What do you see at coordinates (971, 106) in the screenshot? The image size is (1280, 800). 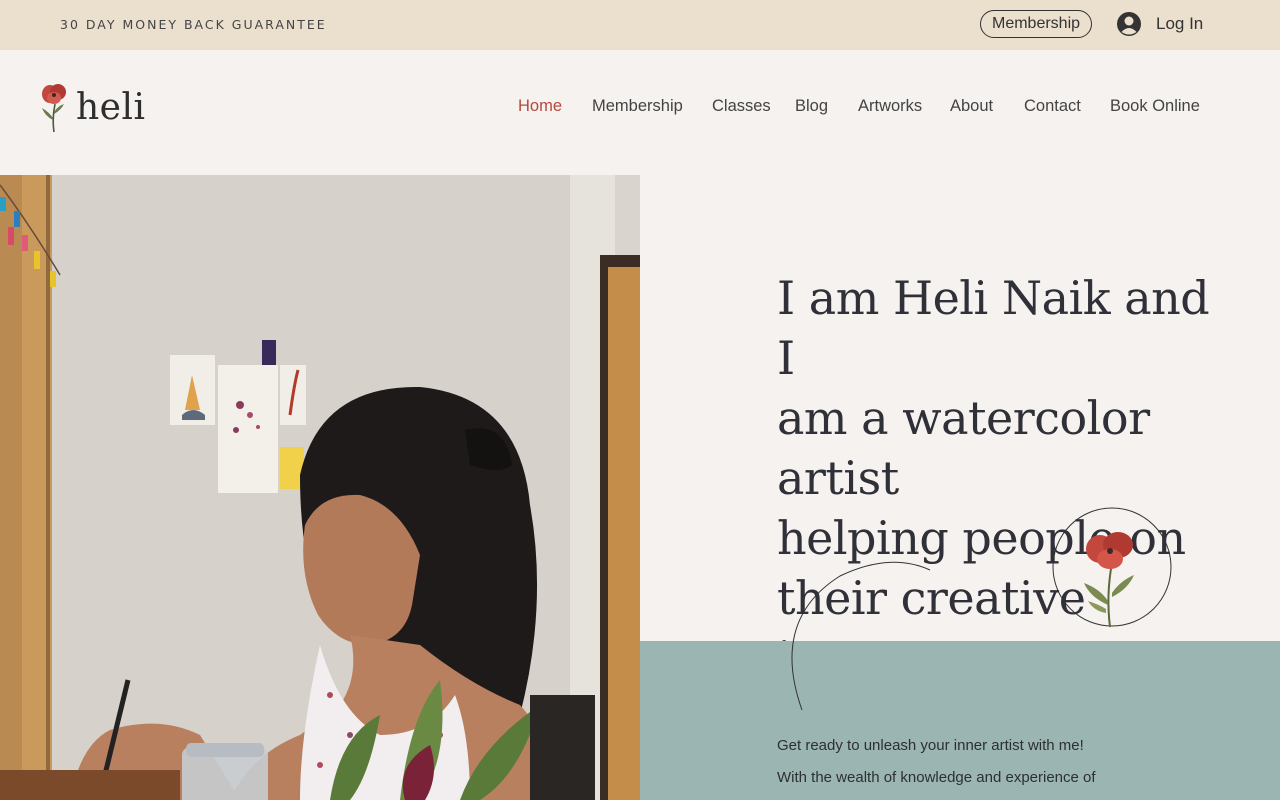 I see `nav-about: About` at bounding box center [971, 106].